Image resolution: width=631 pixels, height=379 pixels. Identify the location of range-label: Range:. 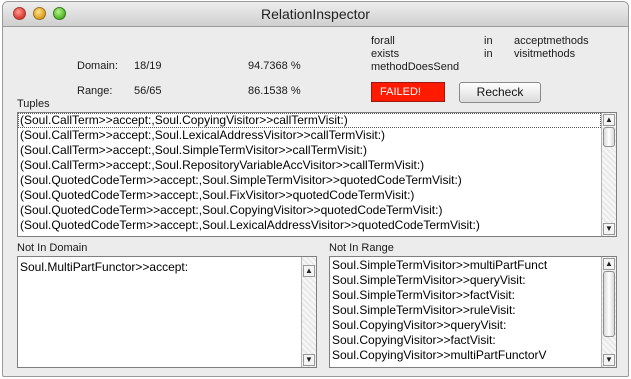
(95, 91).